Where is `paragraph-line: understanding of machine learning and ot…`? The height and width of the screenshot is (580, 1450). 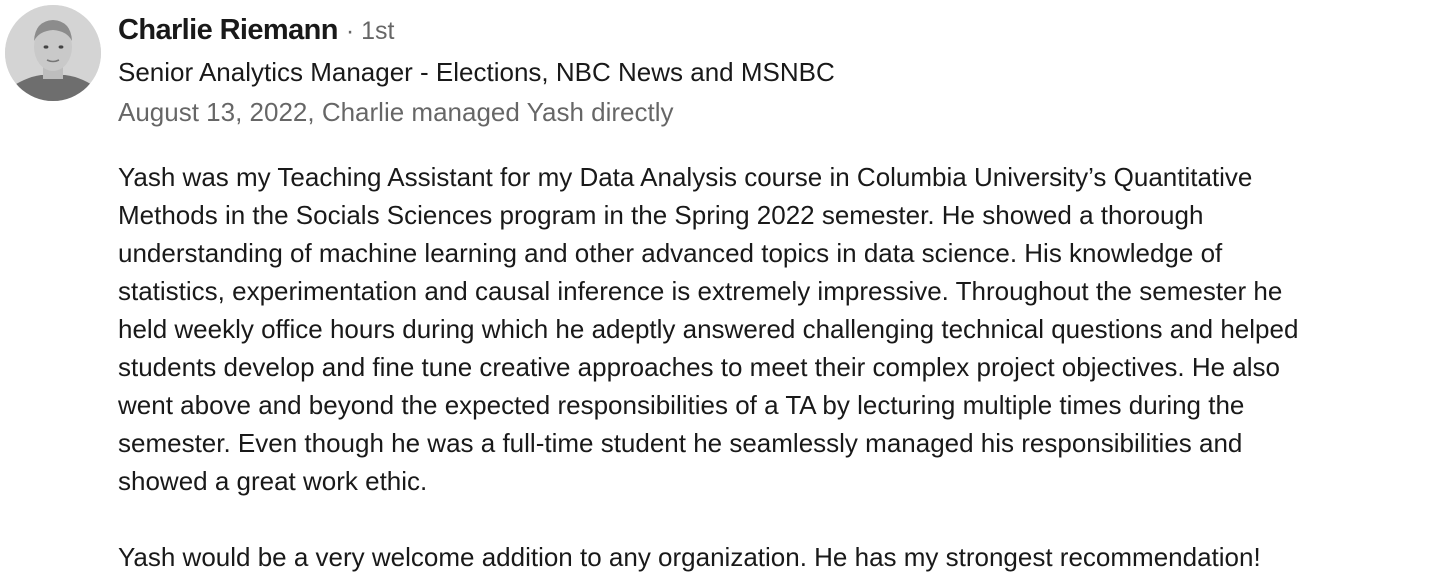
paragraph-line: understanding of machine learning and ot… is located at coordinates (670, 253).